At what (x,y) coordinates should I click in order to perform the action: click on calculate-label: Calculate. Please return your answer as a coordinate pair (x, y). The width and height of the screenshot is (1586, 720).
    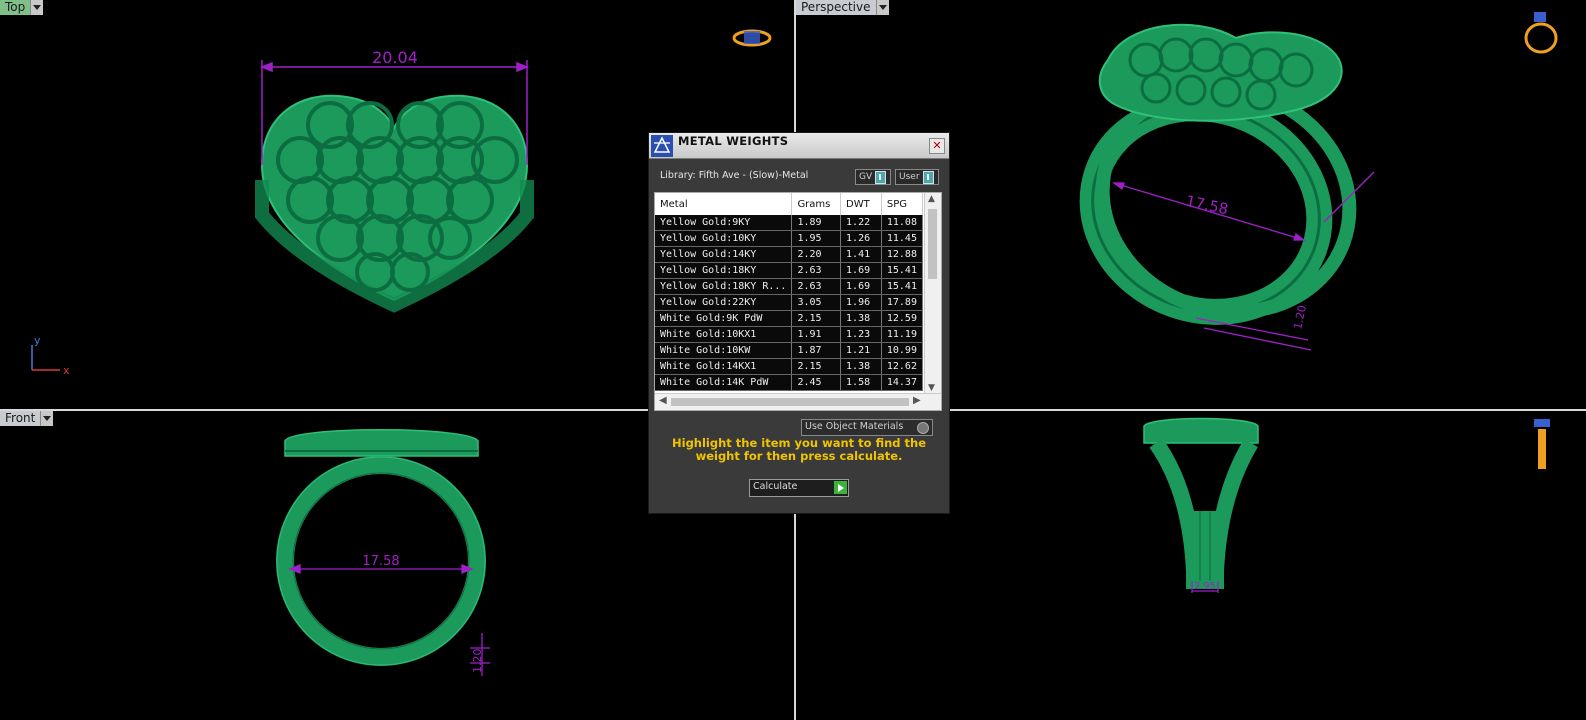
    Looking at the image, I should click on (775, 486).